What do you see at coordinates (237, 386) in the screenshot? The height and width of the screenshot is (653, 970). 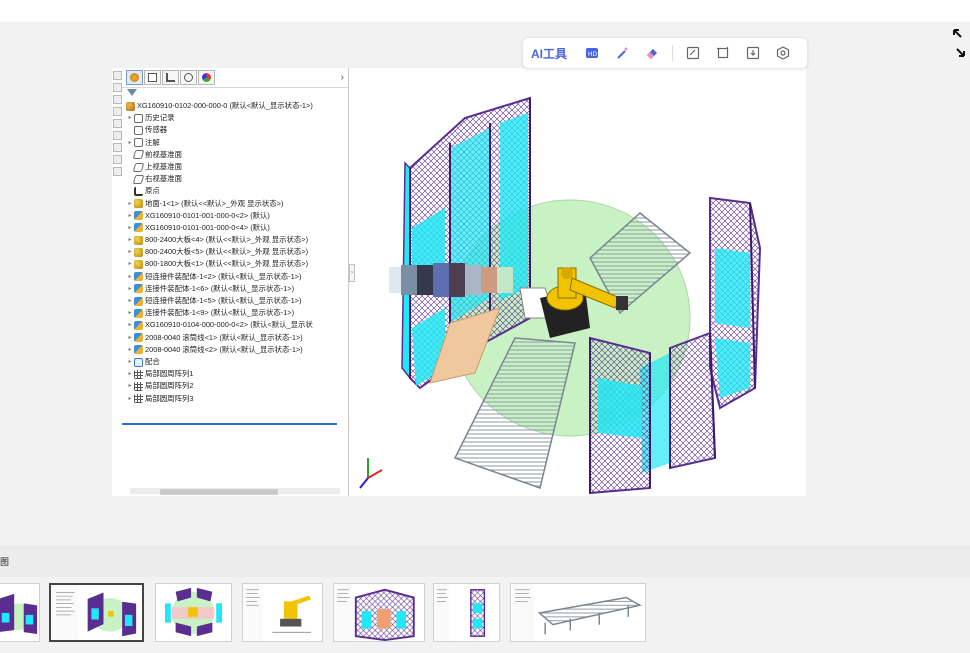 I see `tree-item: ▸ 局部圆周阵列2` at bounding box center [237, 386].